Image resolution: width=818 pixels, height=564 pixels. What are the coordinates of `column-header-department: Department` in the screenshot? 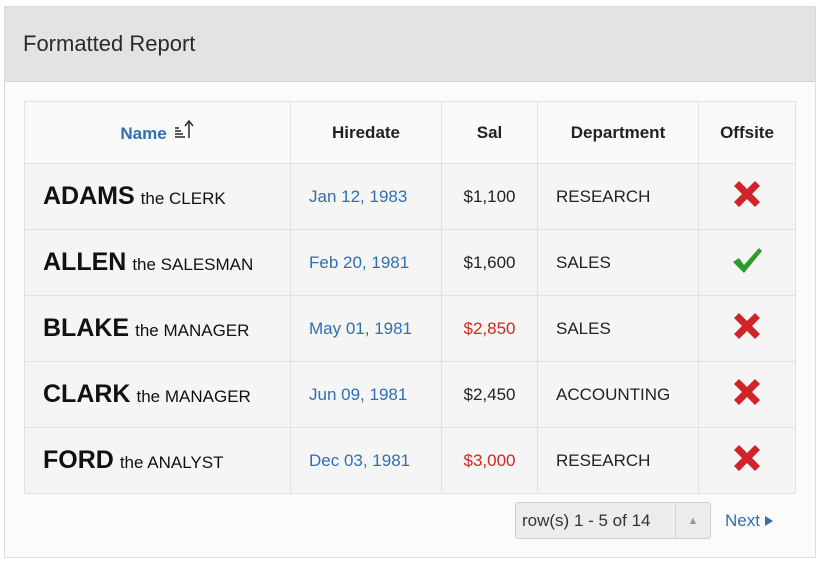 It's located at (618, 132).